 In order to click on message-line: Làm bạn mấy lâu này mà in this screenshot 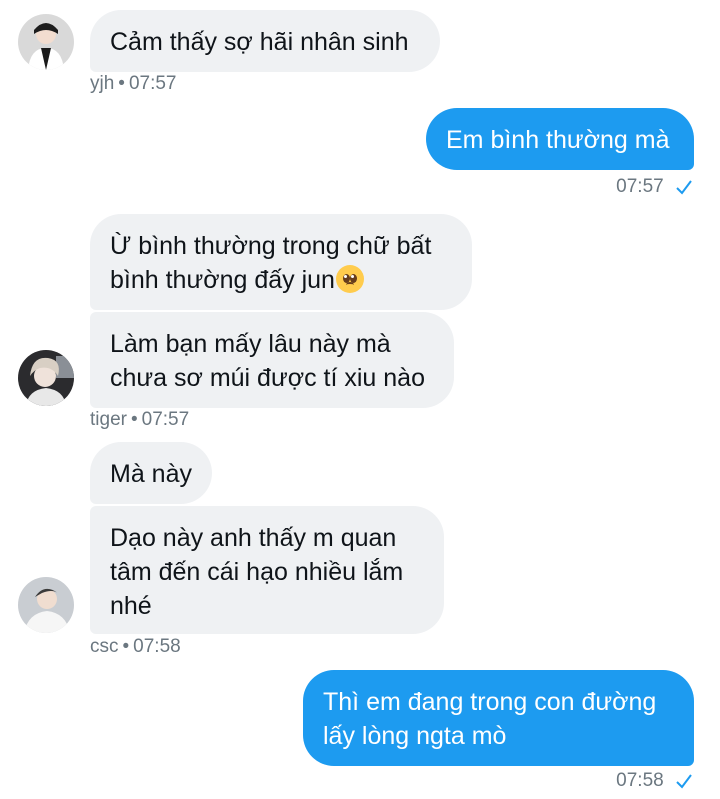, I will do `click(250, 344)`.